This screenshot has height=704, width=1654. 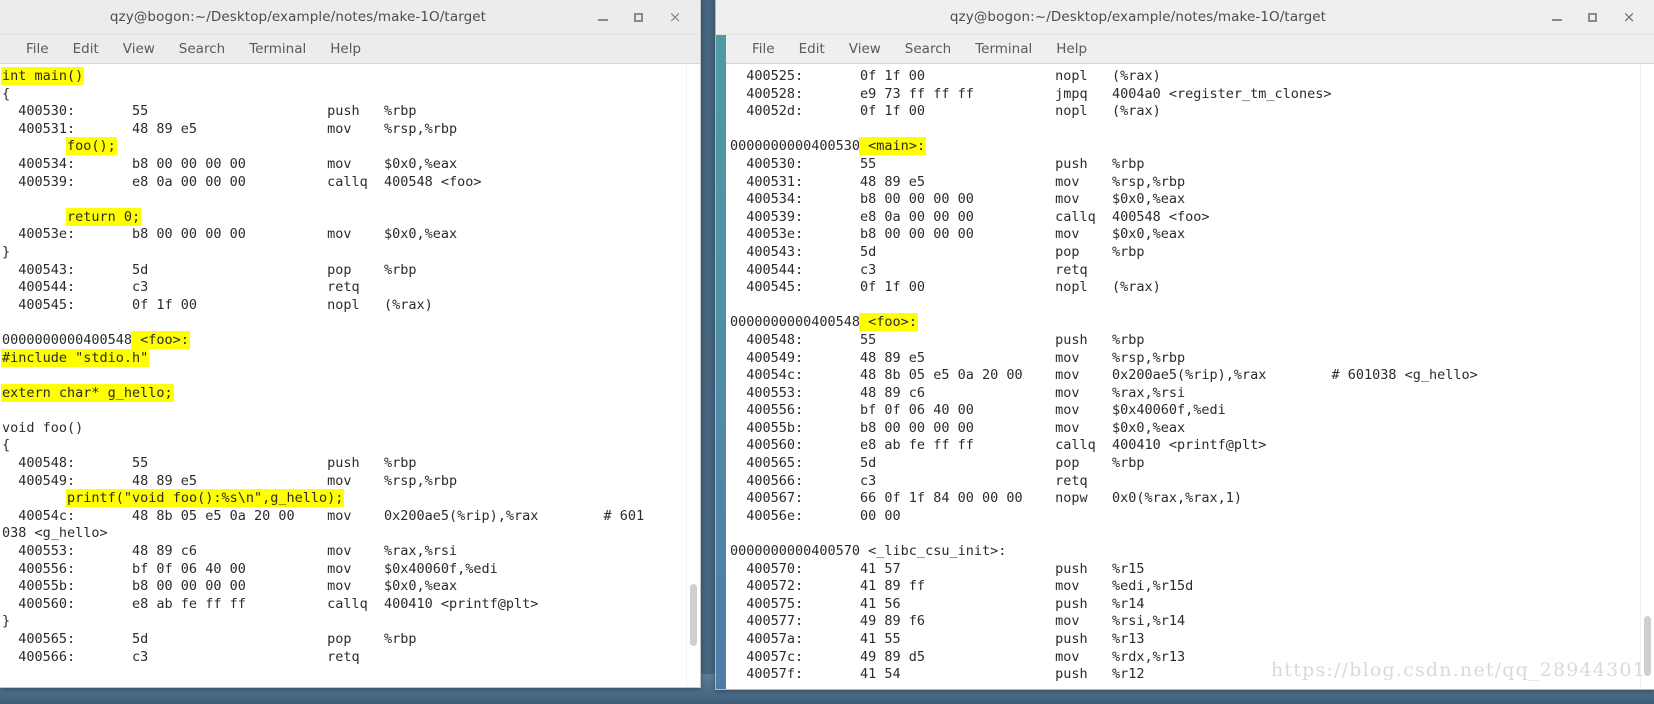 I want to click on highlighted-text: return 0;, so click(x=104, y=216).